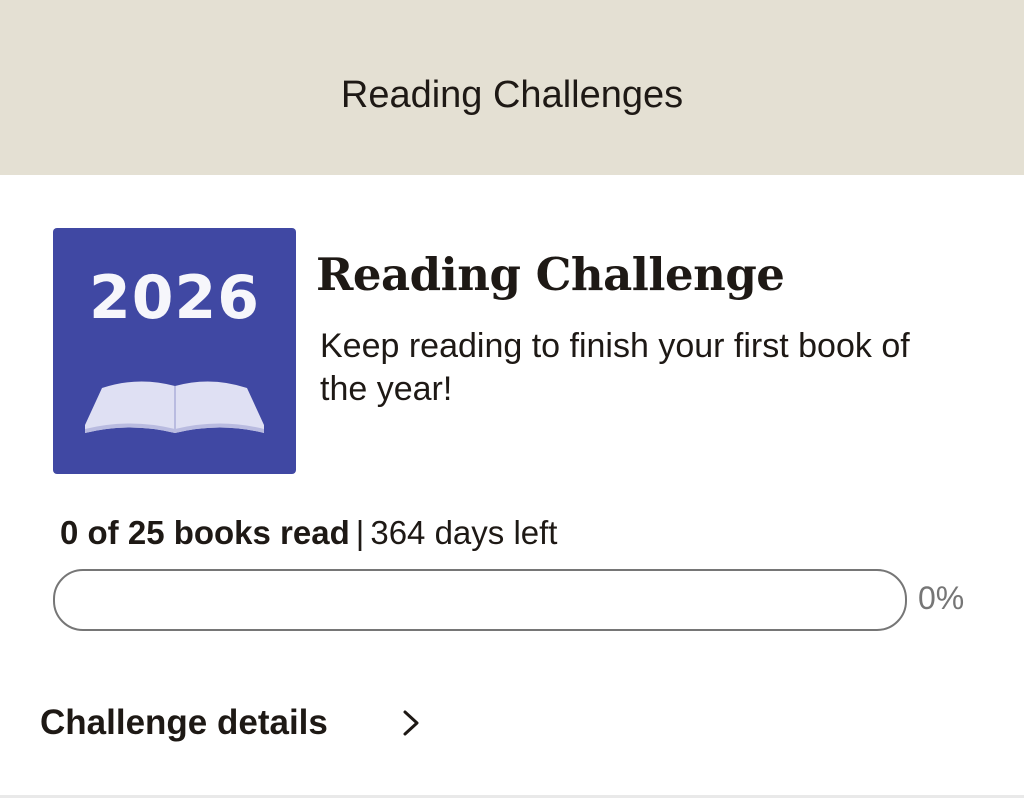 The height and width of the screenshot is (798, 1024). I want to click on challenge-details-link: Challenge details, so click(250, 725).